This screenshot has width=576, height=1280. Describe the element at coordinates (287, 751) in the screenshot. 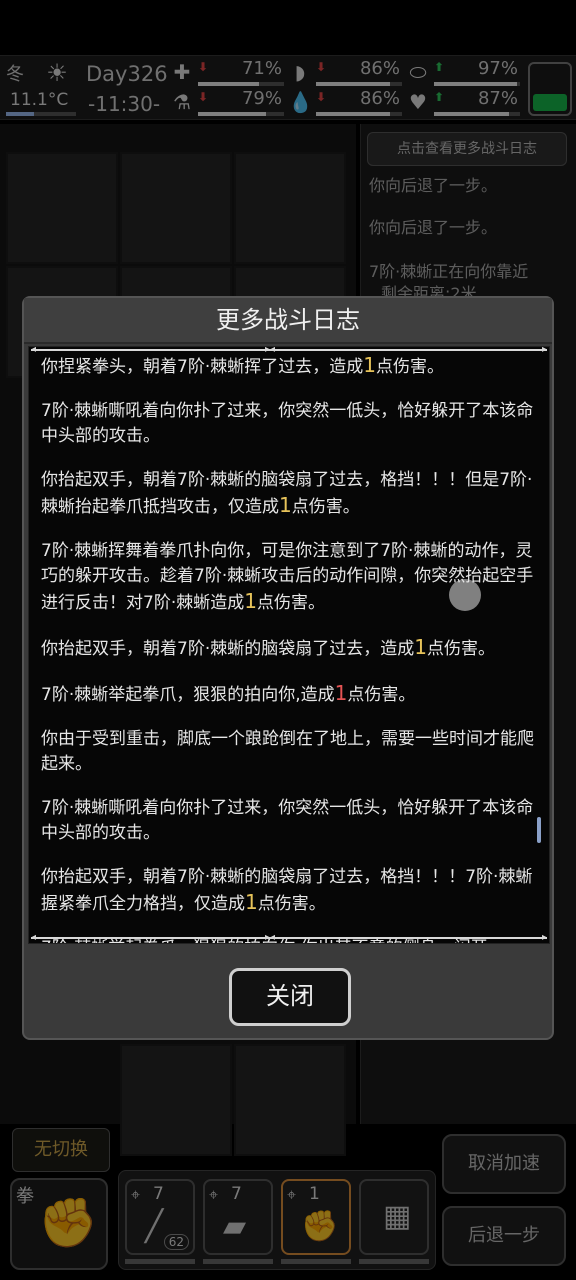

I see `log-text: 你由于受到重击，脚底一个踉跄倒在了地上，需要一些时间才能爬起来。` at that location.